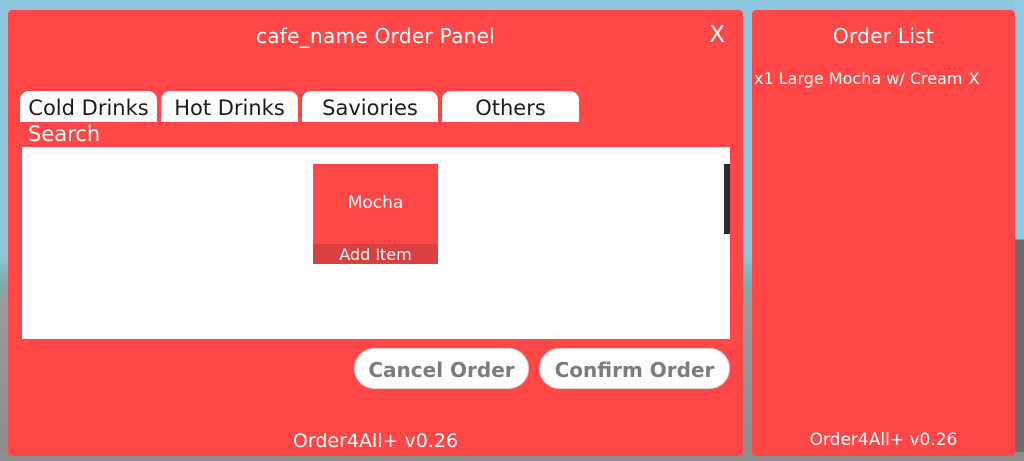 This screenshot has width=1024, height=461. I want to click on tab-others: Others, so click(510, 106).